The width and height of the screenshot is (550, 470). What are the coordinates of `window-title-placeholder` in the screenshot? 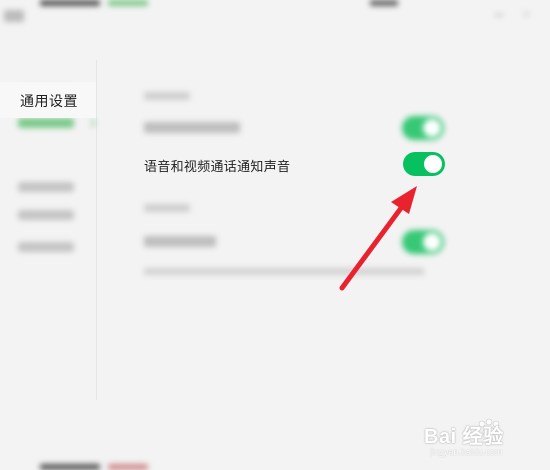 It's located at (14, 16).